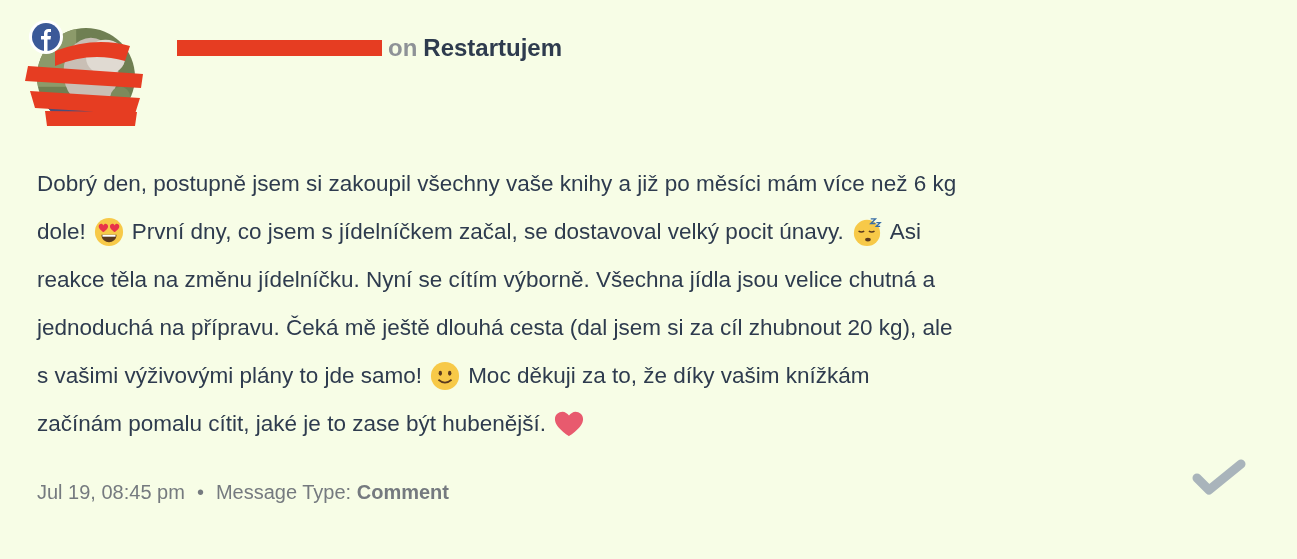 Image resolution: width=1297 pixels, height=559 pixels. I want to click on page-name: Restartujem, so click(493, 48).